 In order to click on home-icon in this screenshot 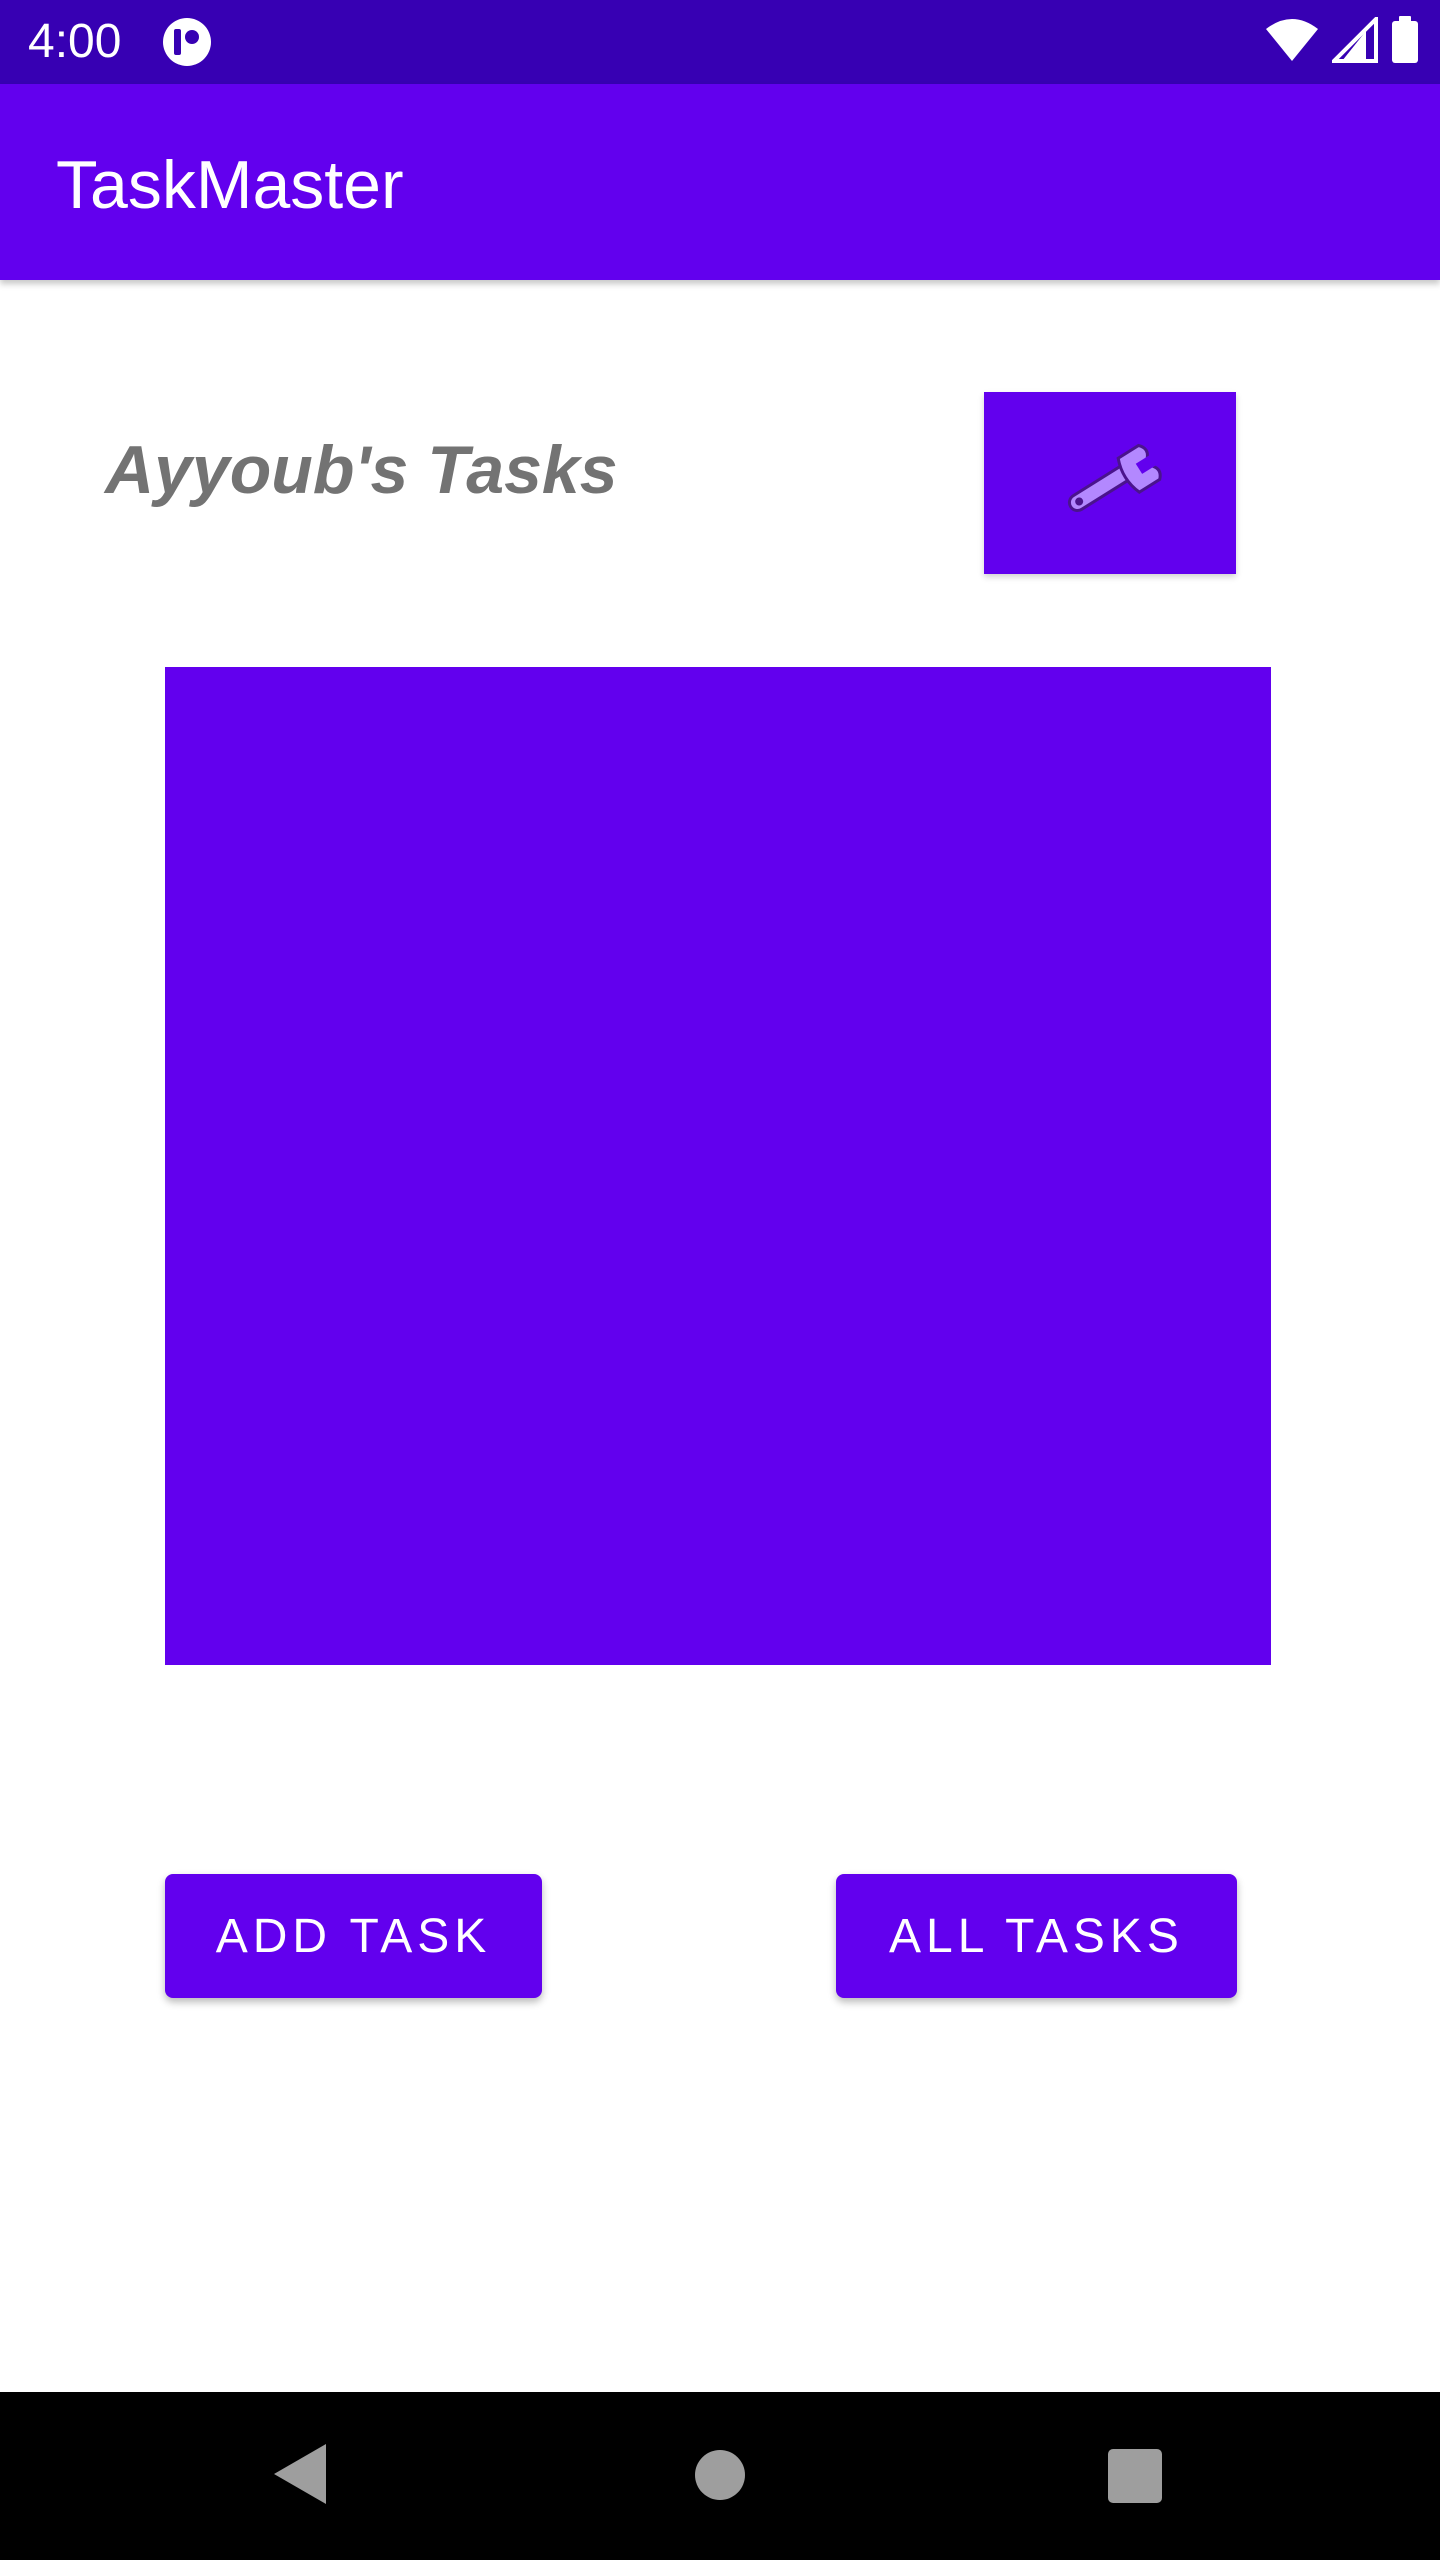, I will do `click(720, 2475)`.